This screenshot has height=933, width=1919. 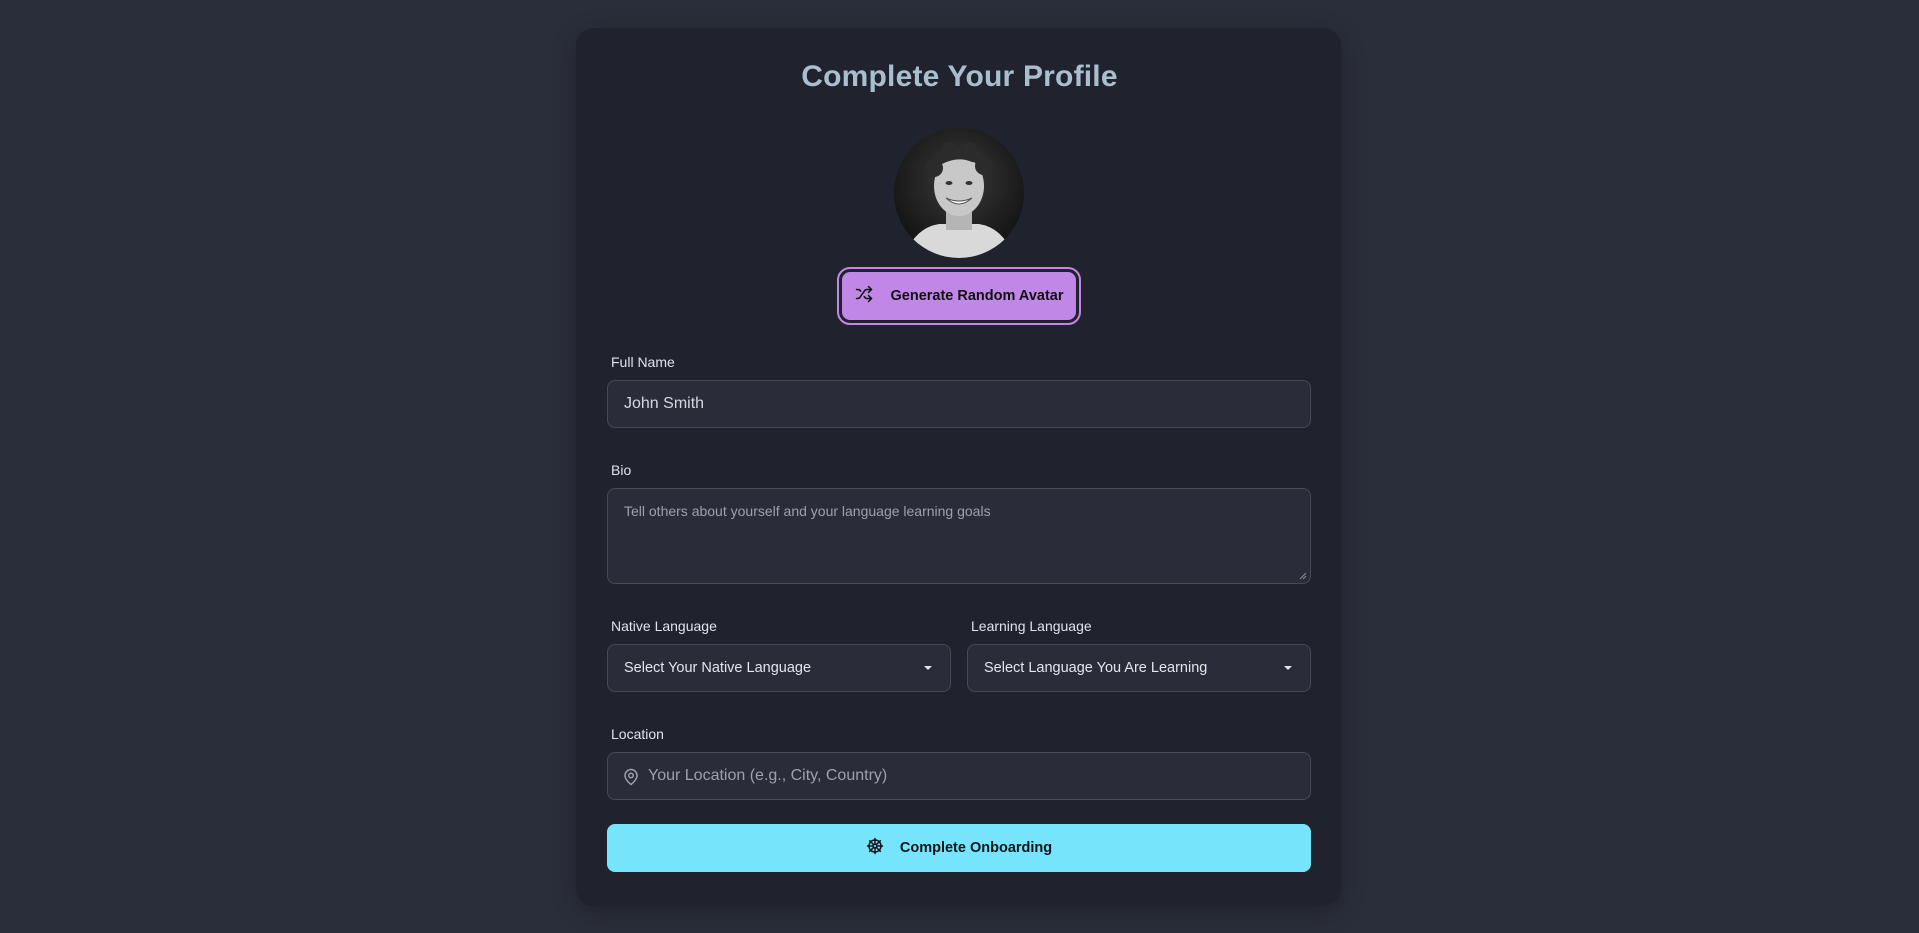 I want to click on learning-language-select: Select Language You Are Learning, so click(x=1139, y=668).